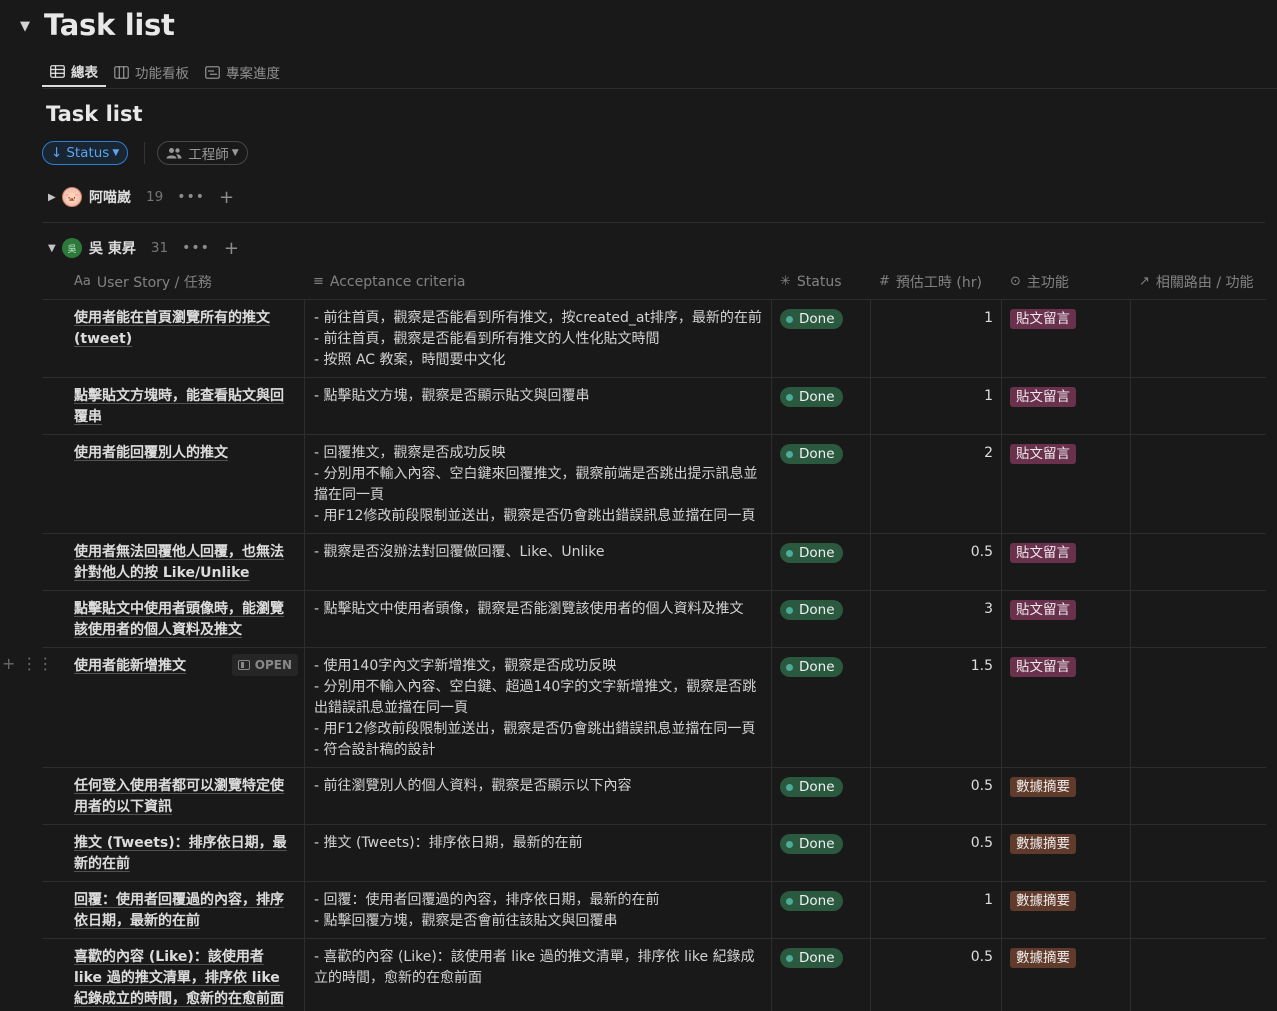 Image resolution: width=1277 pixels, height=1011 pixels. What do you see at coordinates (173, 338) in the screenshot?
I see `story-cell: 使用者能在首頁瀏覽所有的推文 (tweet)` at bounding box center [173, 338].